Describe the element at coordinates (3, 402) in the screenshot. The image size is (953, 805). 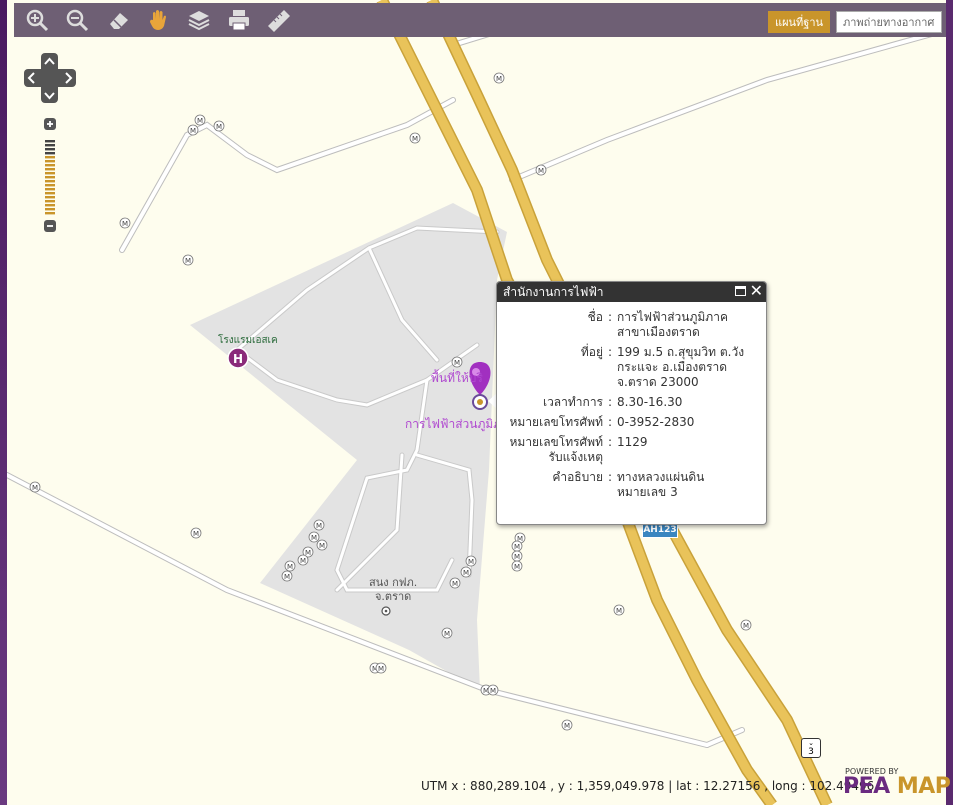
I see `window-frame-left` at that location.